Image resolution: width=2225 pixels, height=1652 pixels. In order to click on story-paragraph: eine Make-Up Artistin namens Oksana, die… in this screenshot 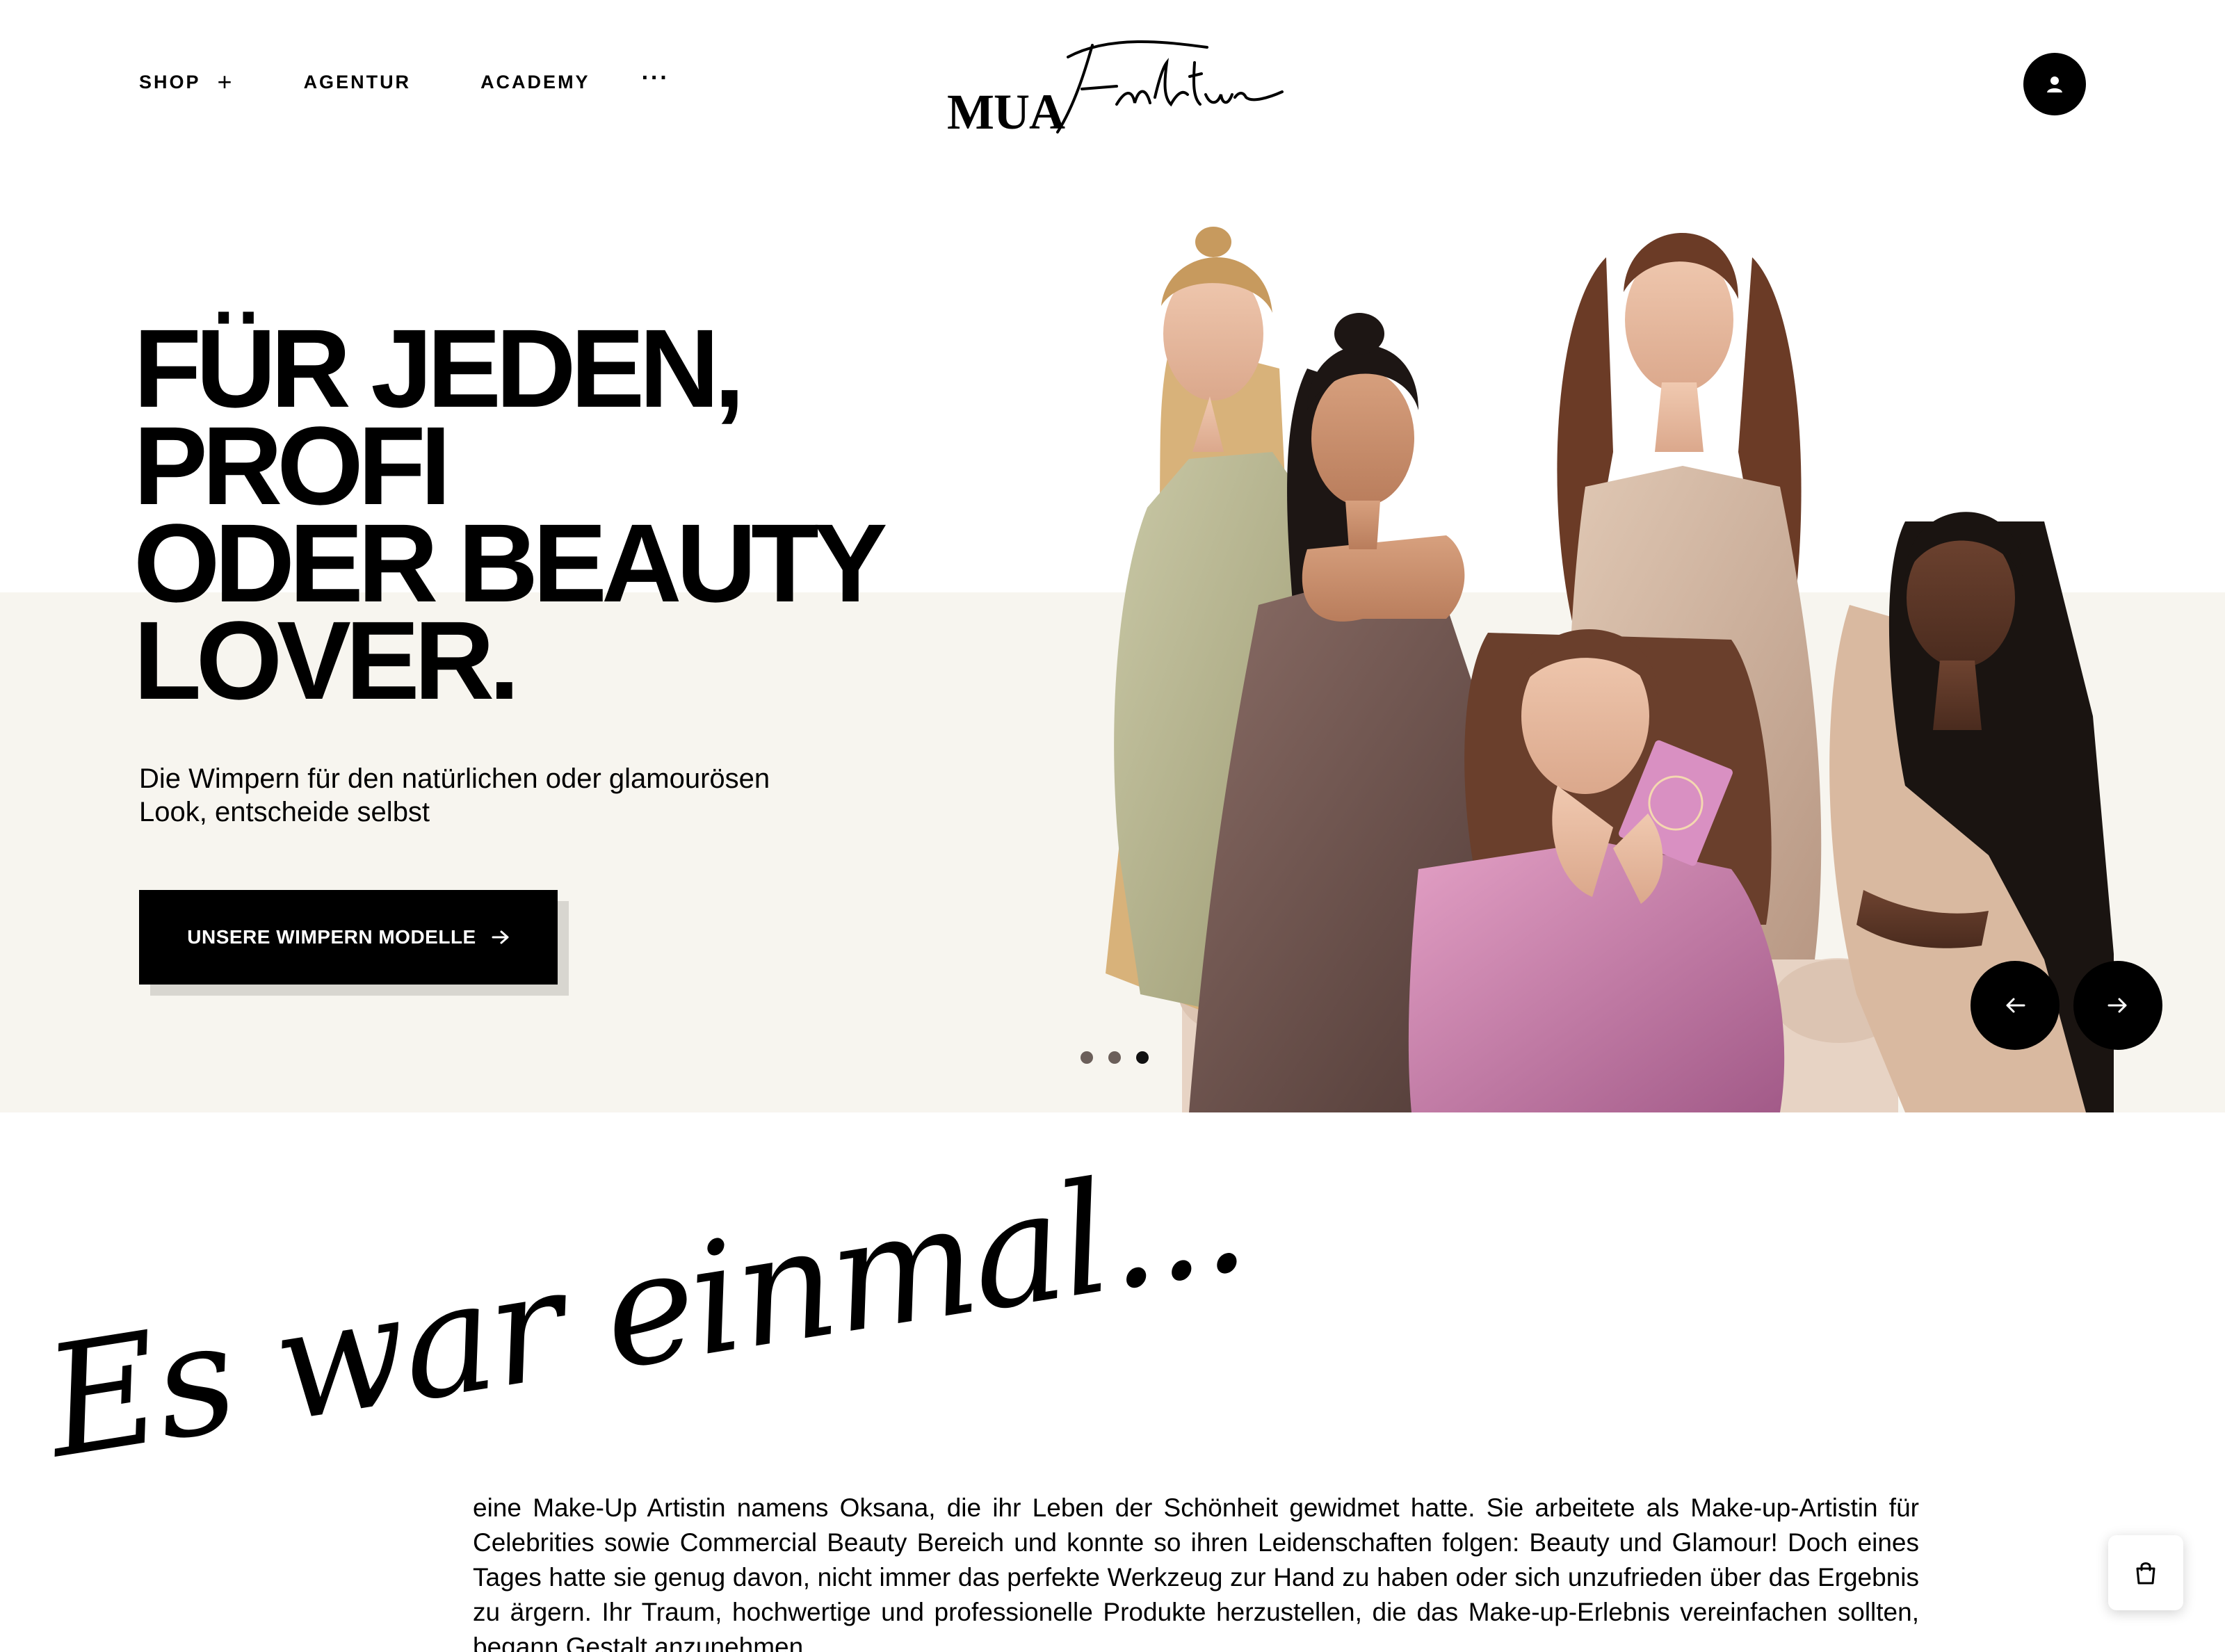, I will do `click(1196, 1572)`.